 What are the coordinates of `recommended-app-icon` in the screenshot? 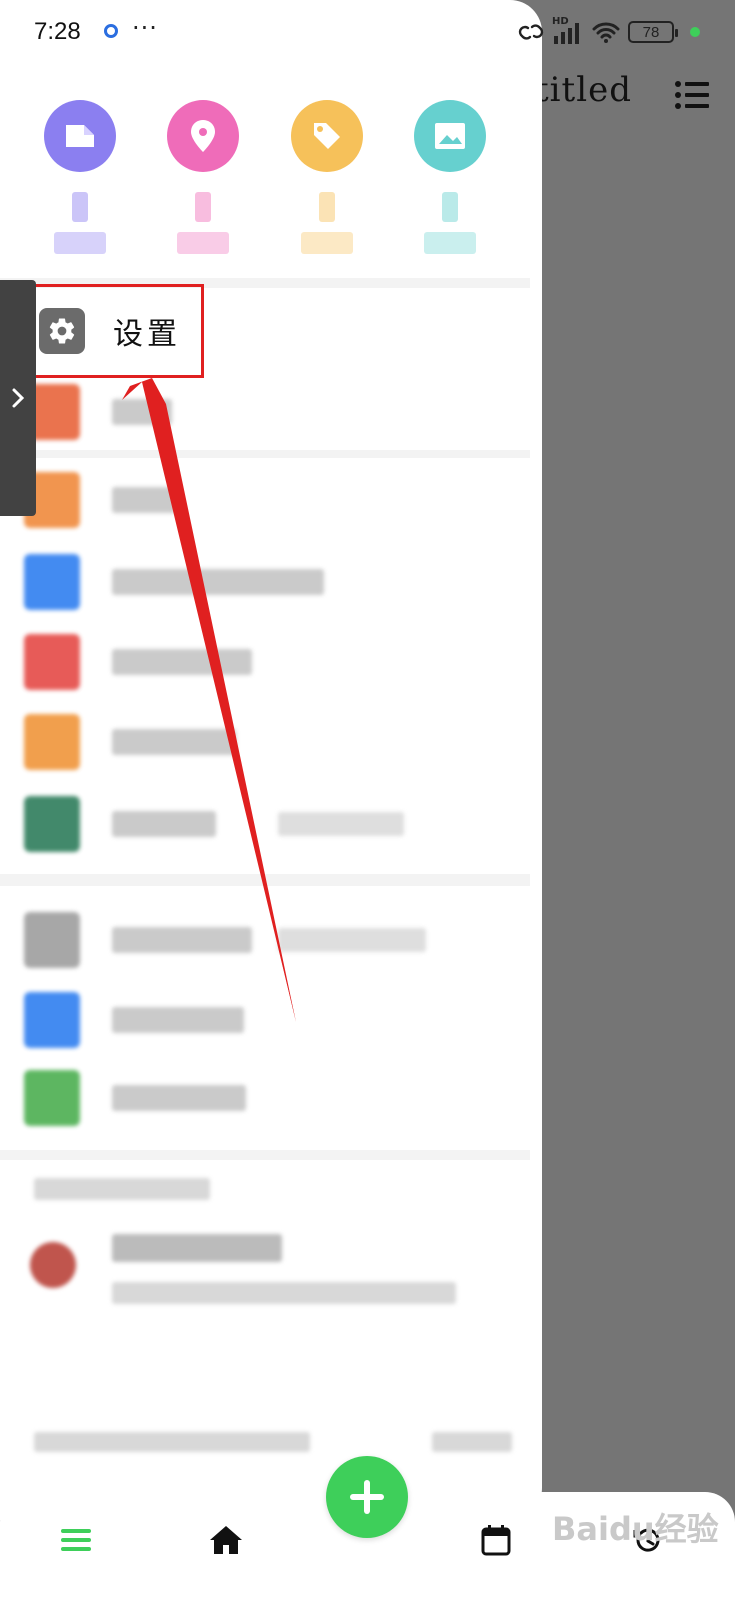 It's located at (53, 1265).